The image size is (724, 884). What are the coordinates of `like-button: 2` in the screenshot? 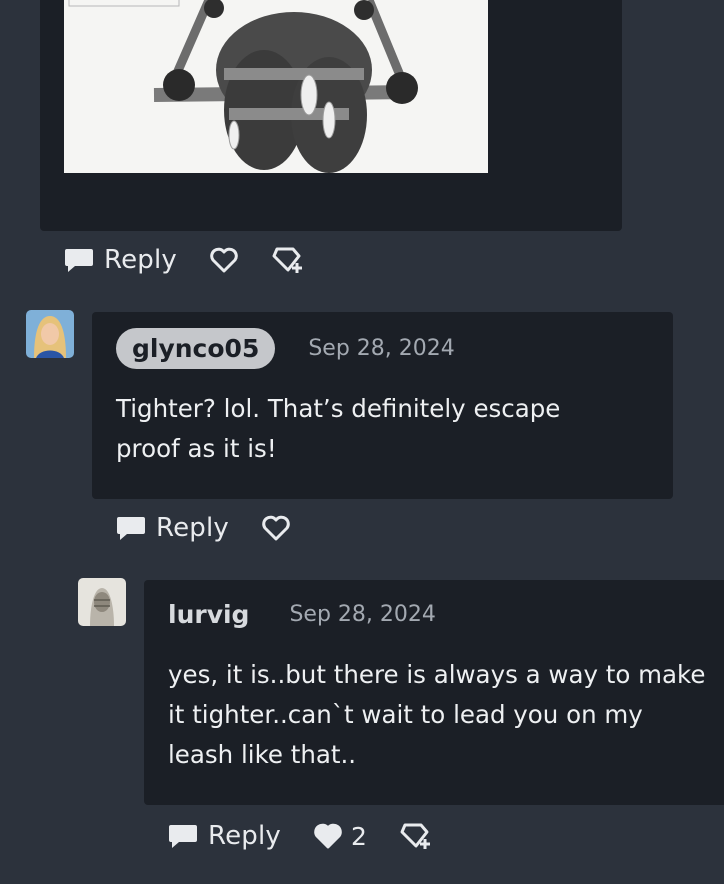 It's located at (340, 836).